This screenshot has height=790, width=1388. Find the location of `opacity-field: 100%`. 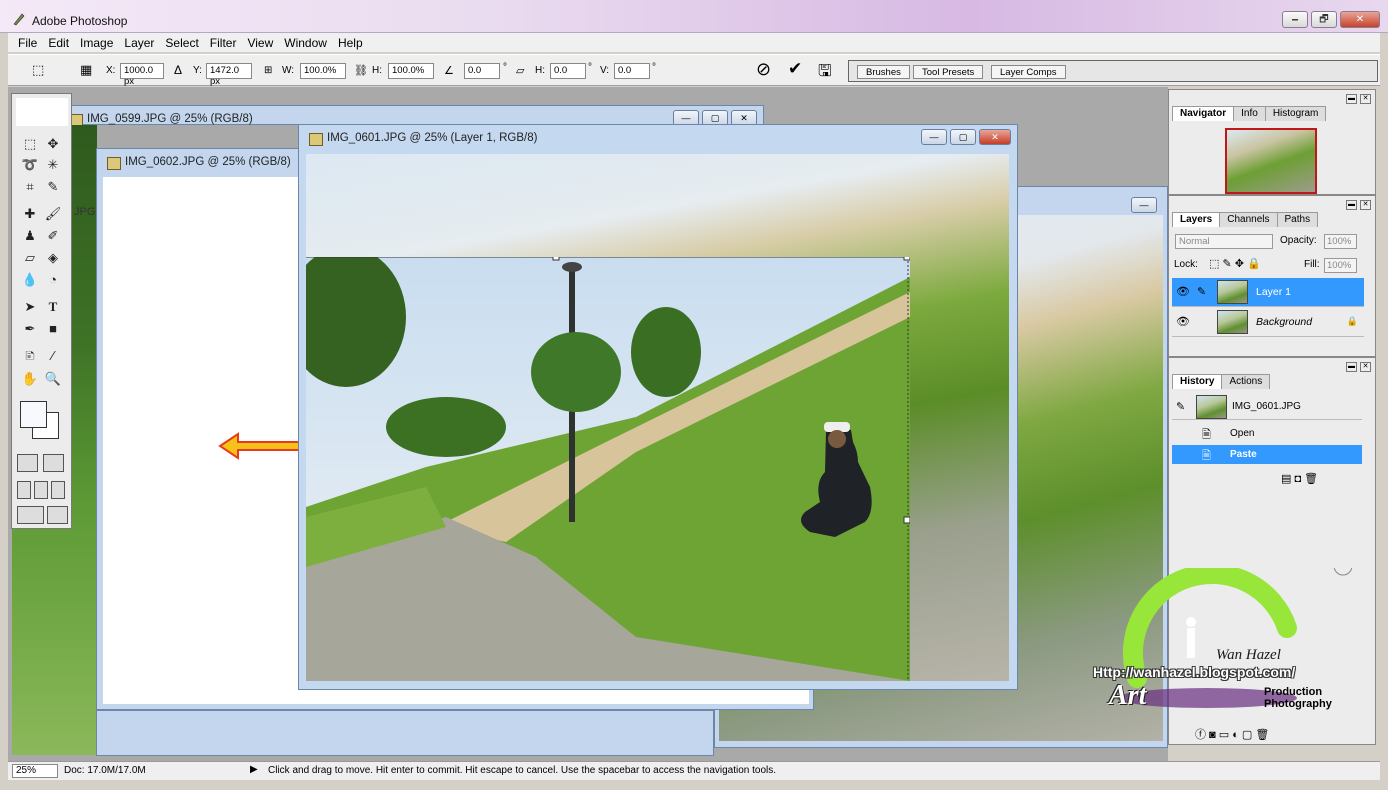

opacity-field: 100% is located at coordinates (1340, 241).